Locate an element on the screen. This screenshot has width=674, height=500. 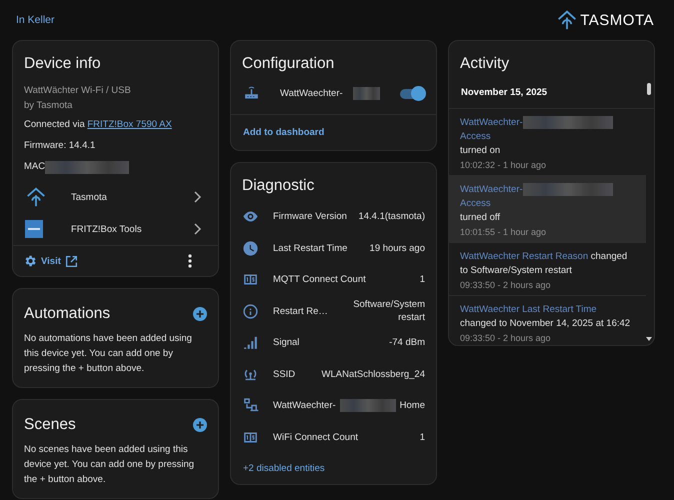
visit-button: Visit is located at coordinates (50, 261).